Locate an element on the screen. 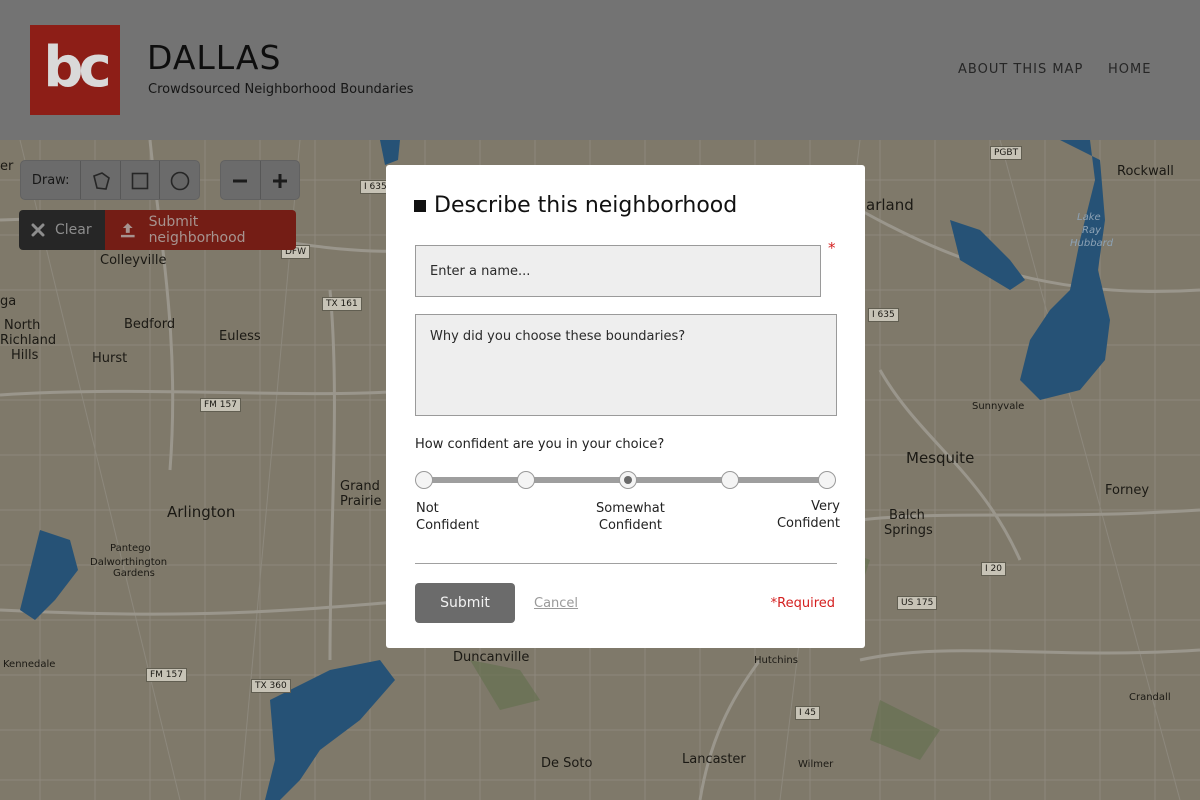 This screenshot has height=800, width=1200. polygon-icon is located at coordinates (101, 181).